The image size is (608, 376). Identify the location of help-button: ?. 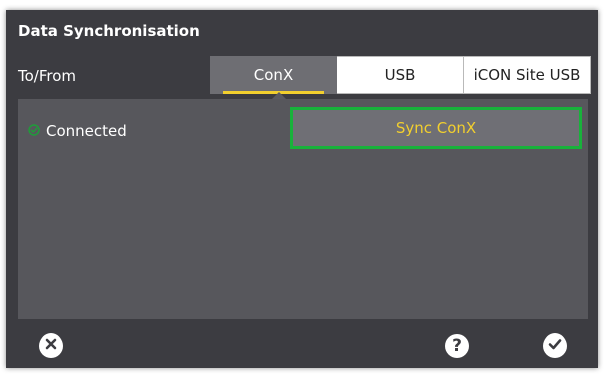
(457, 346).